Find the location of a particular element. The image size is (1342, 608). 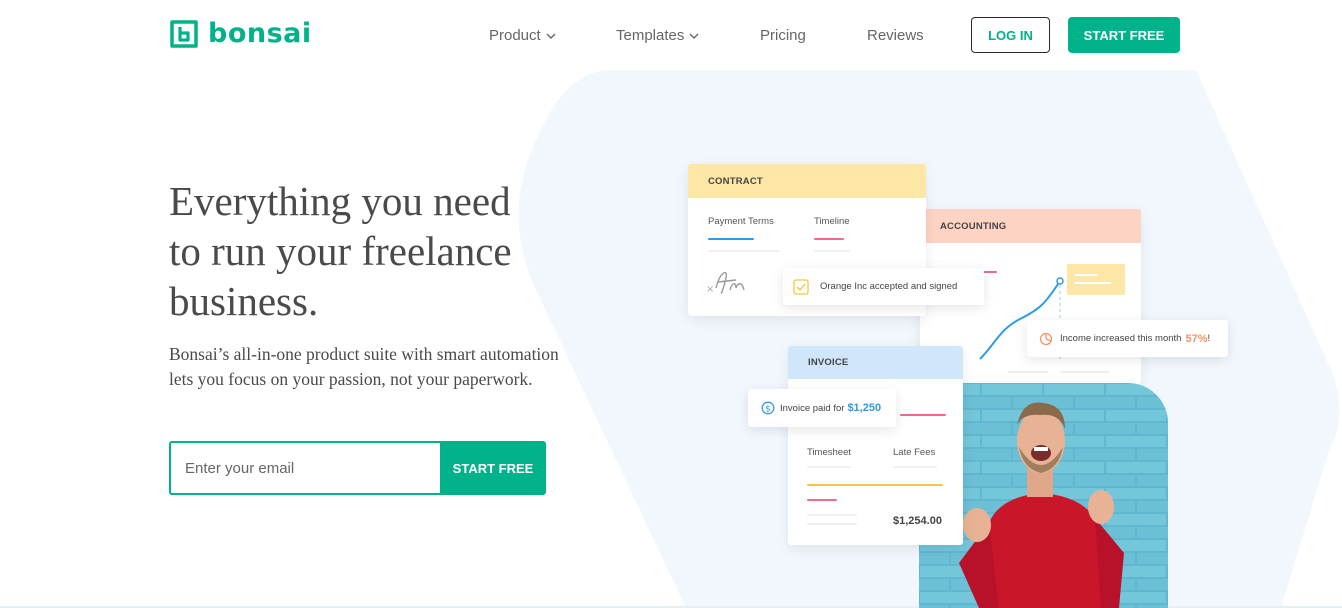

email-start-free-button: START FREE is located at coordinates (493, 468).